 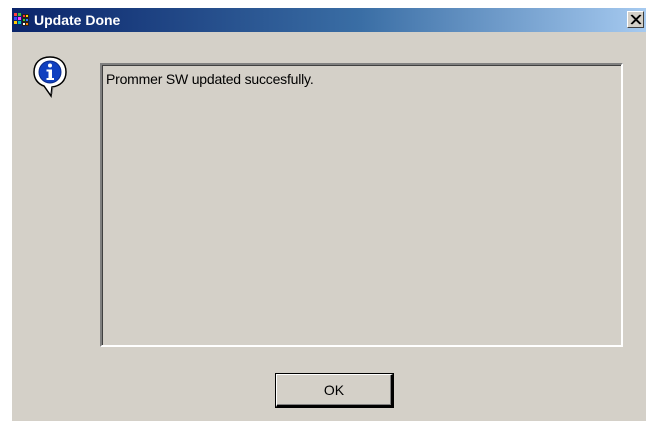 What do you see at coordinates (210, 79) in the screenshot?
I see `message-text: Prommer SW updated succesfully.` at bounding box center [210, 79].